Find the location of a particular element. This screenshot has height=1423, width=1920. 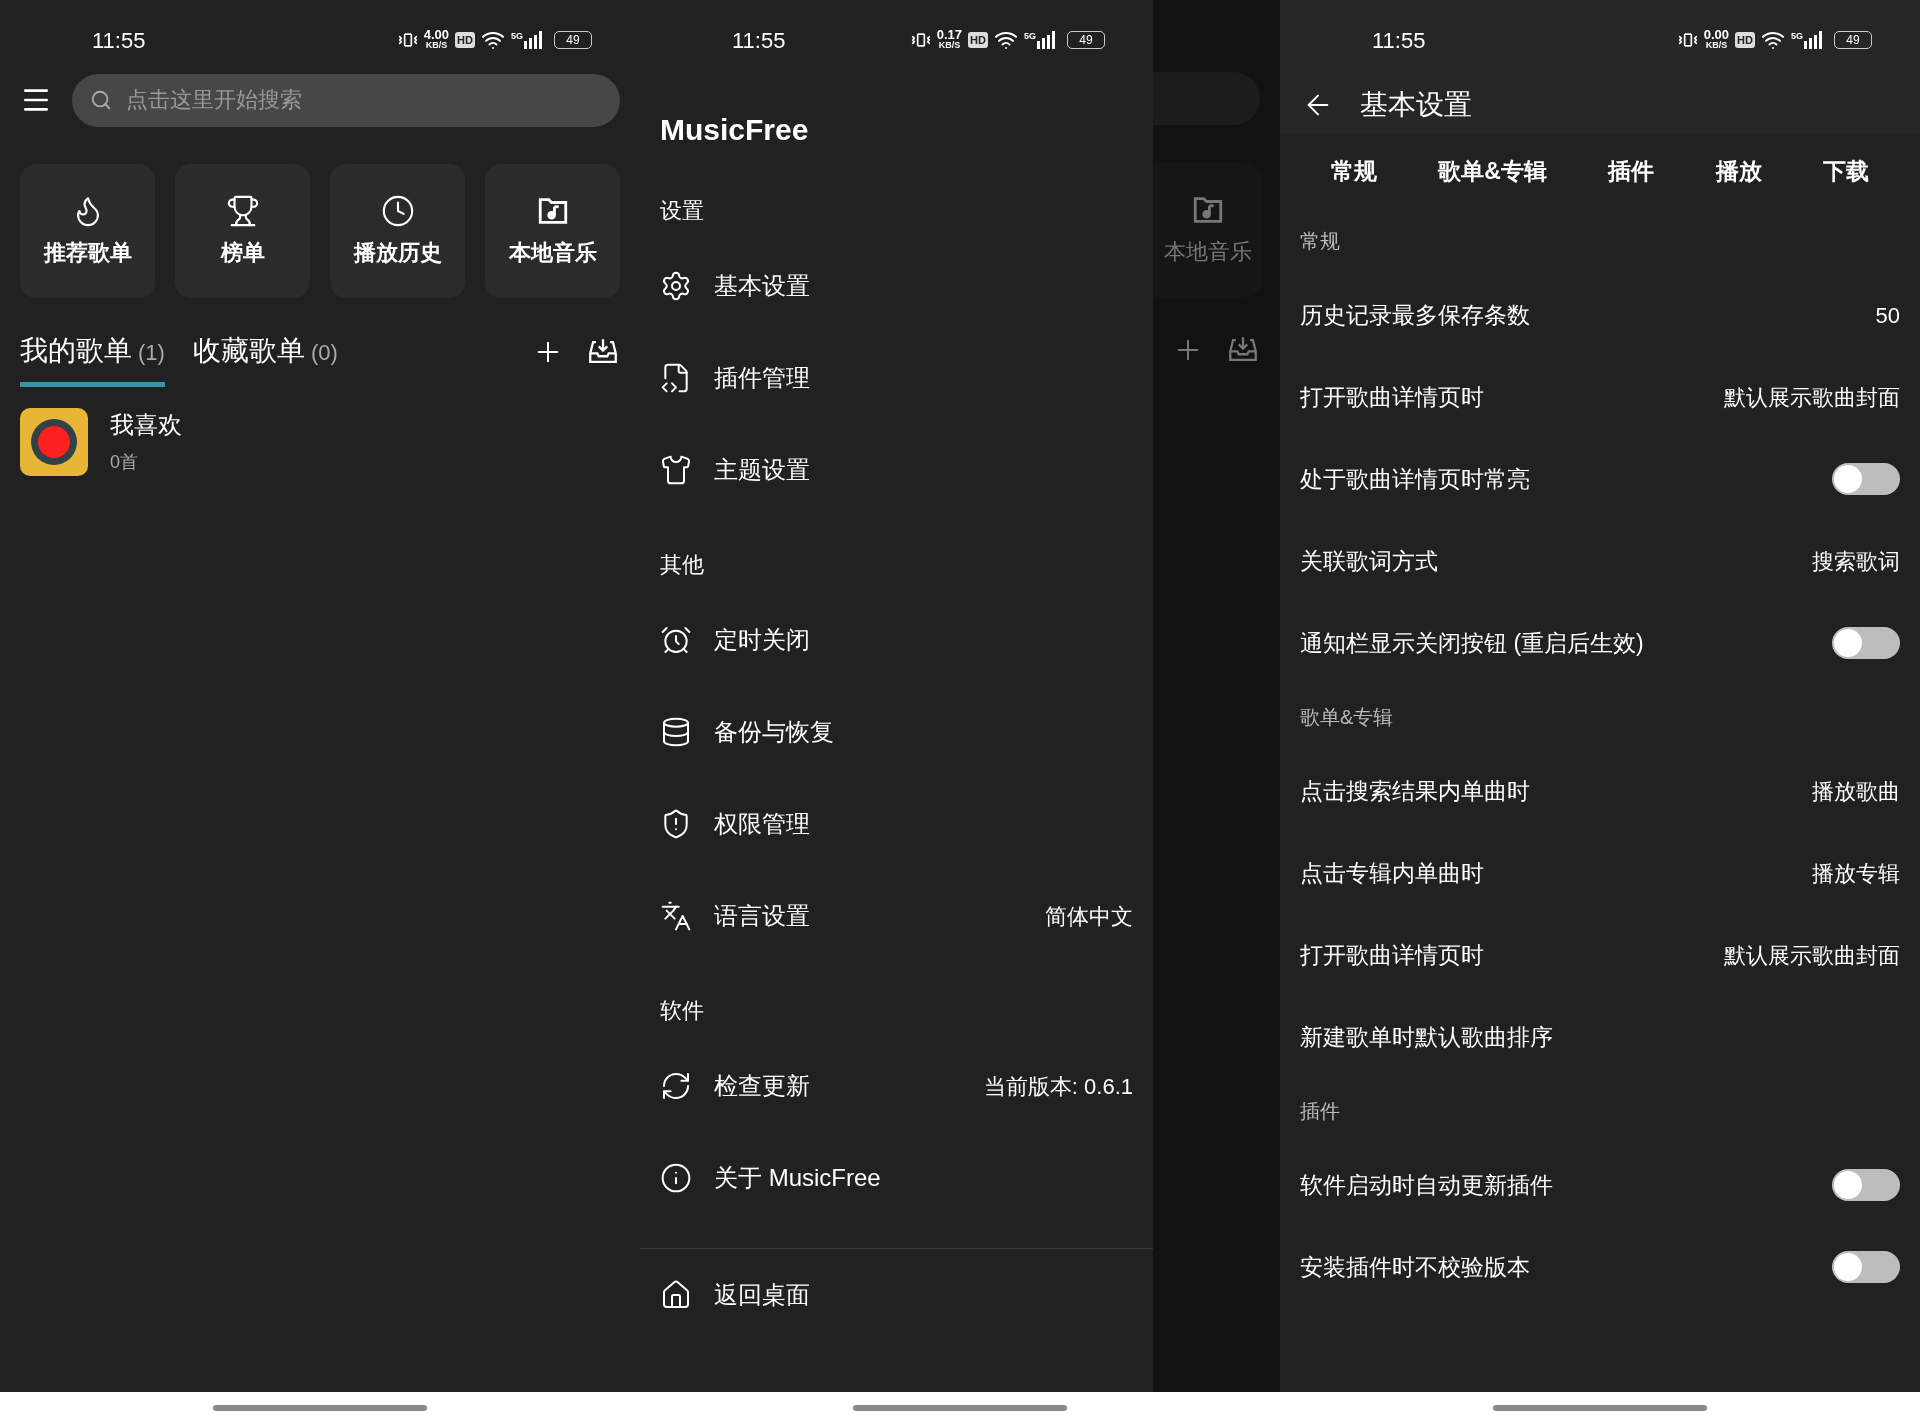

network-speed: 4.00 KB/S is located at coordinates (436, 40).